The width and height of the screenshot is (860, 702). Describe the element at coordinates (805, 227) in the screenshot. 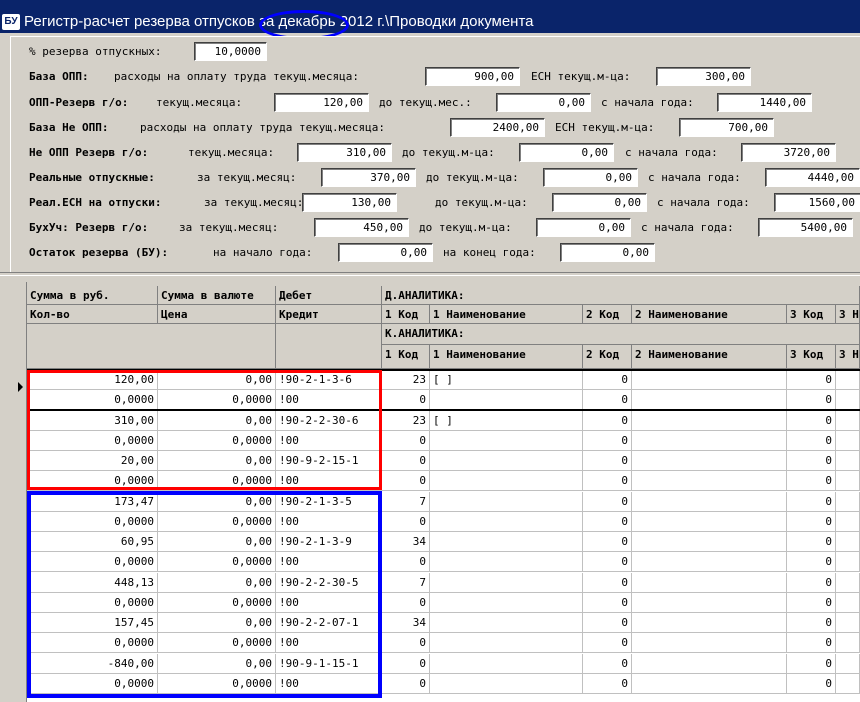

I see `buh-reserve-v3: 5400,00` at that location.